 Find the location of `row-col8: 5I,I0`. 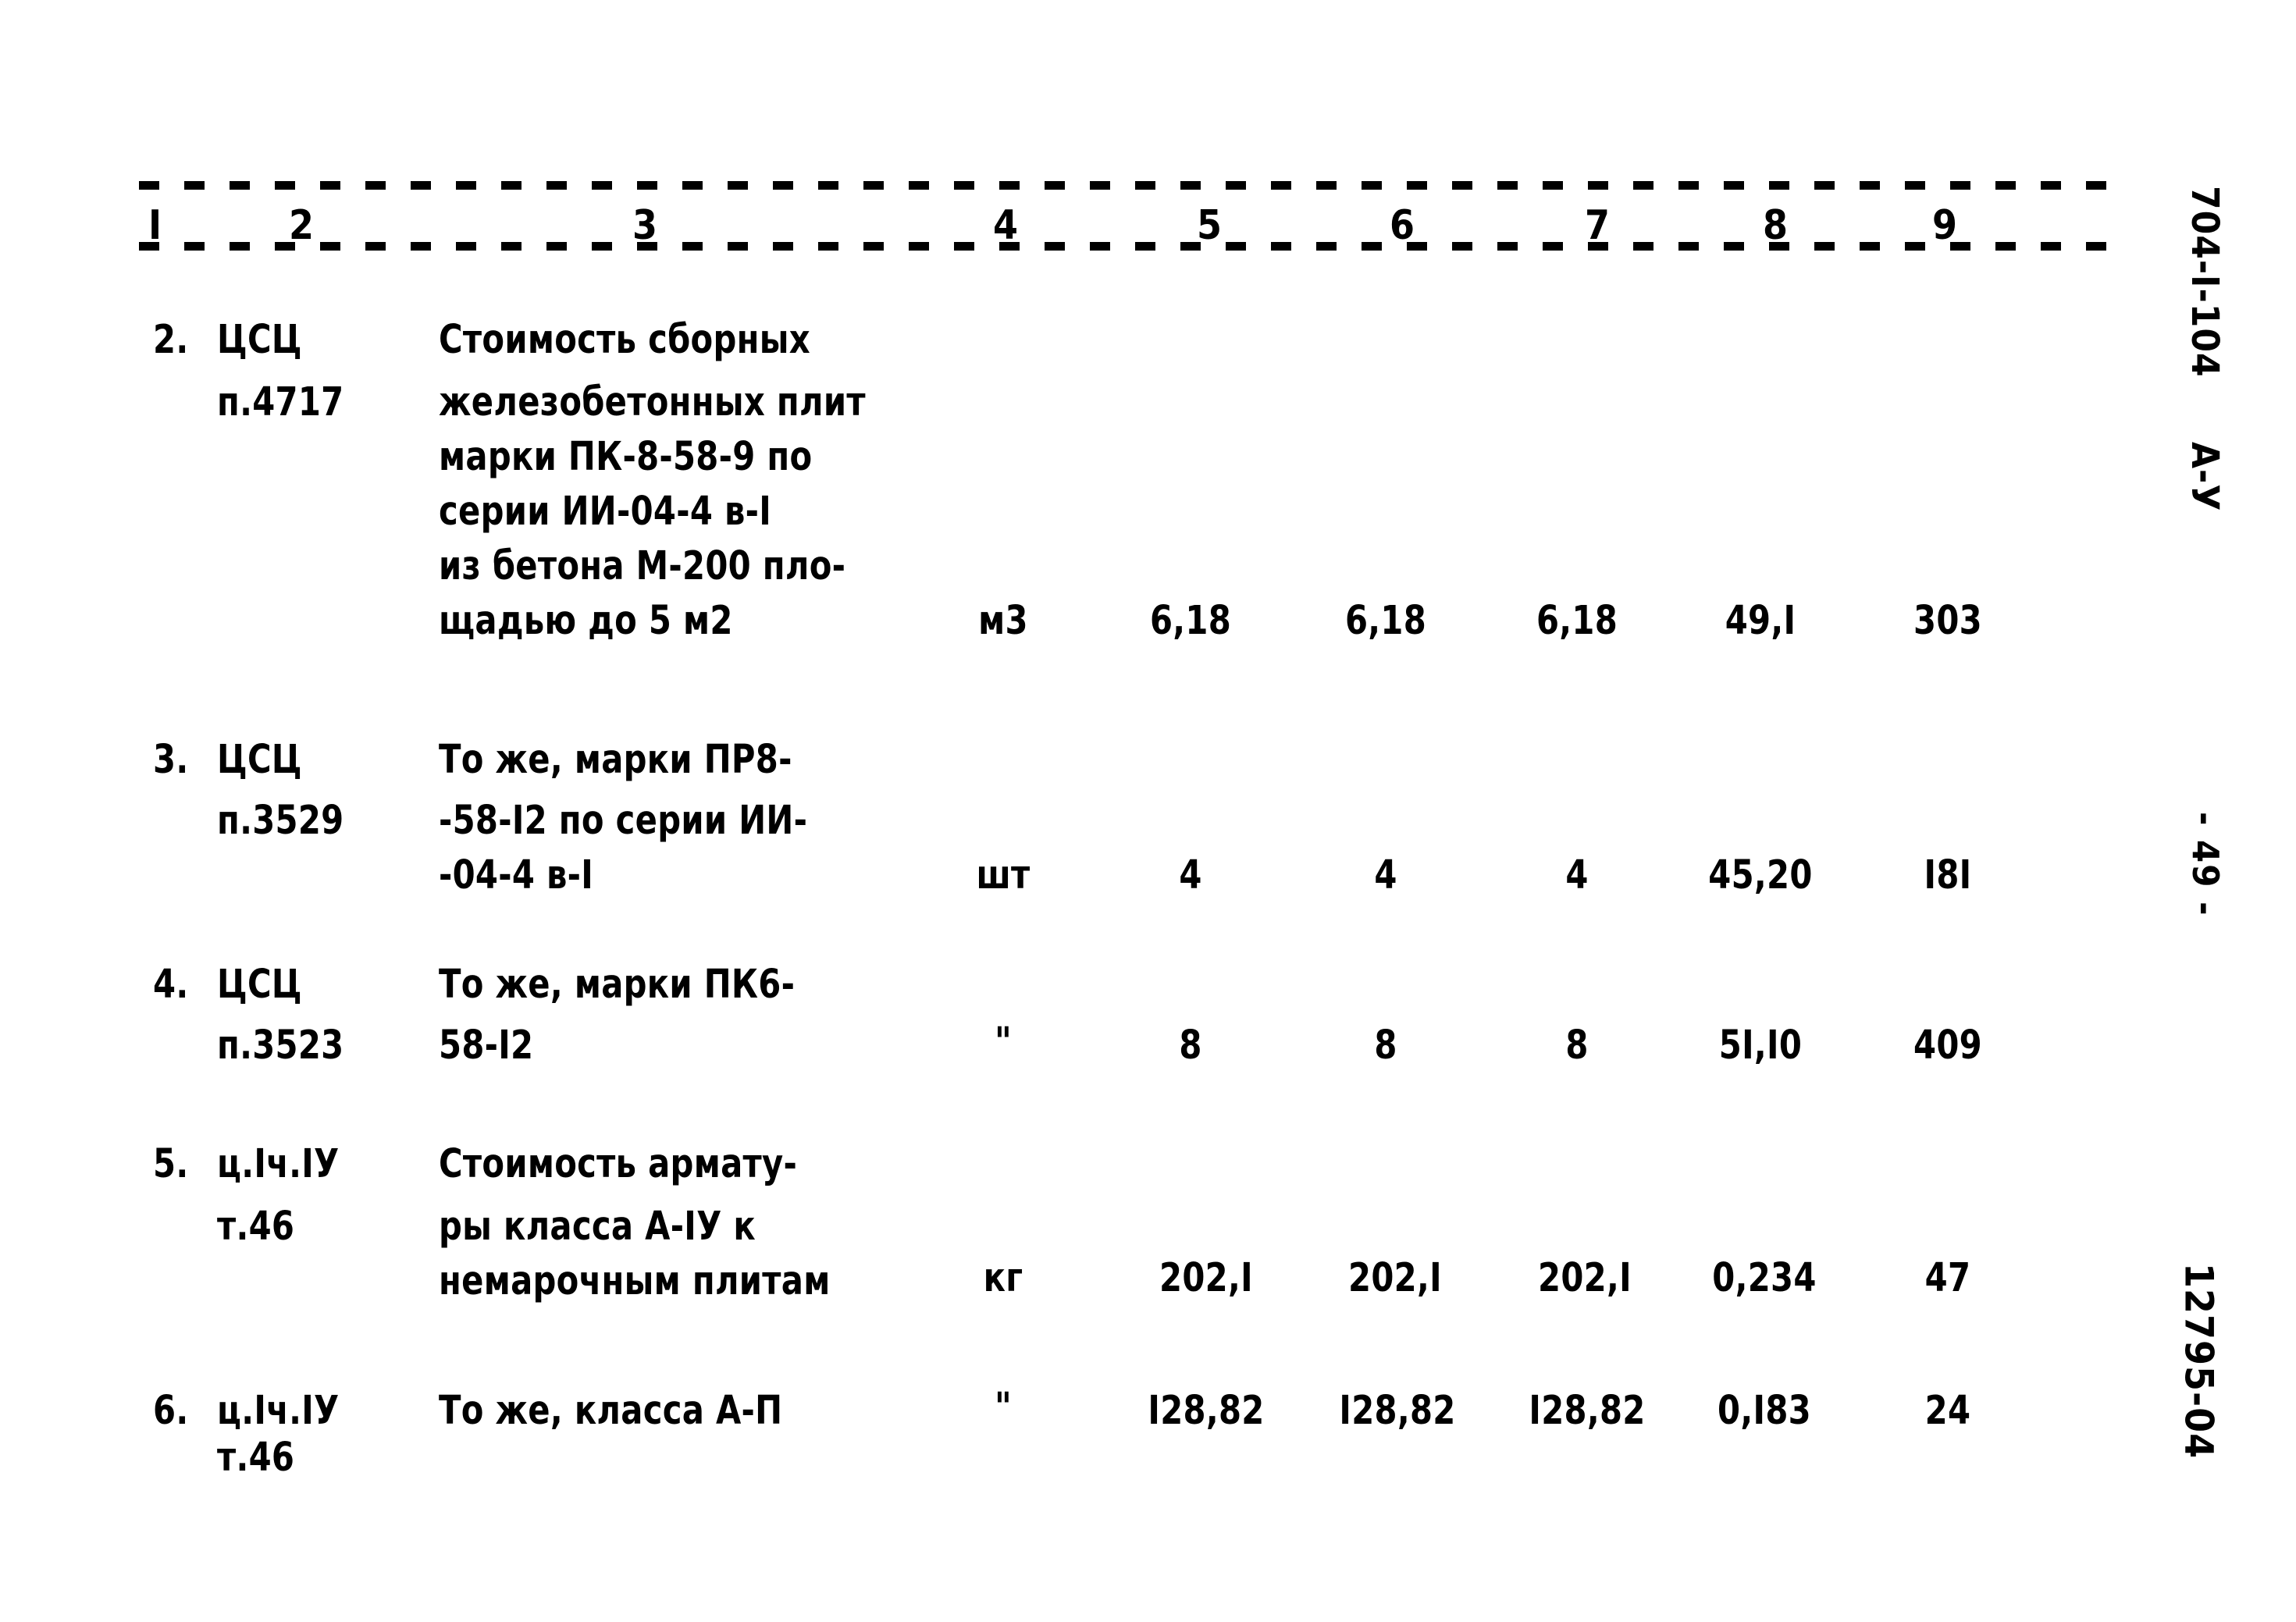

row-col8: 5I,I0 is located at coordinates (1760, 1046).